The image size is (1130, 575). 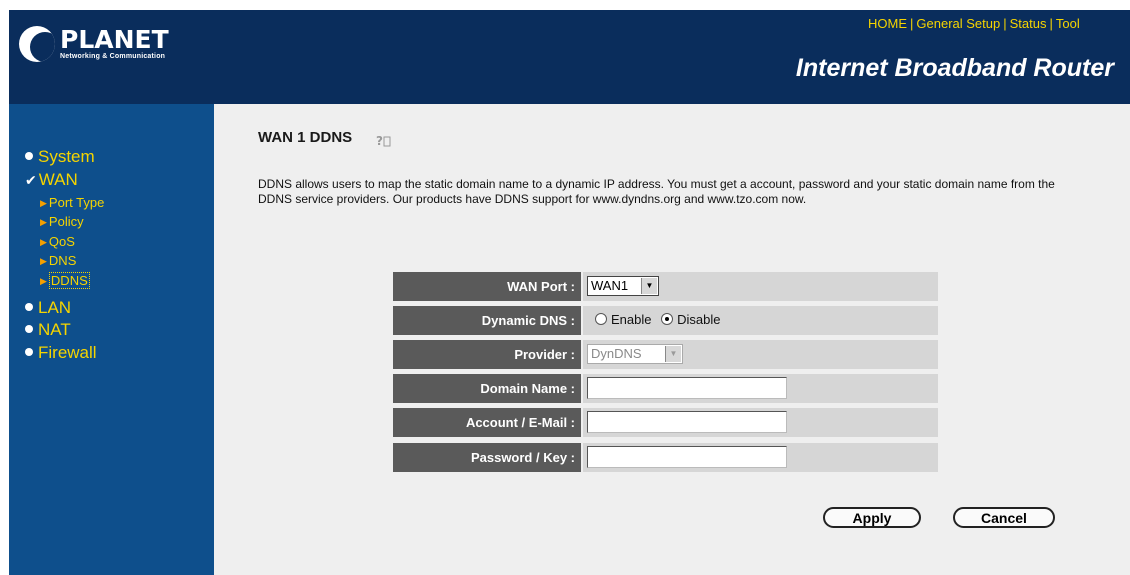 What do you see at coordinates (760, 354) in the screenshot?
I see `form-value-cell: DynDNS ▼` at bounding box center [760, 354].